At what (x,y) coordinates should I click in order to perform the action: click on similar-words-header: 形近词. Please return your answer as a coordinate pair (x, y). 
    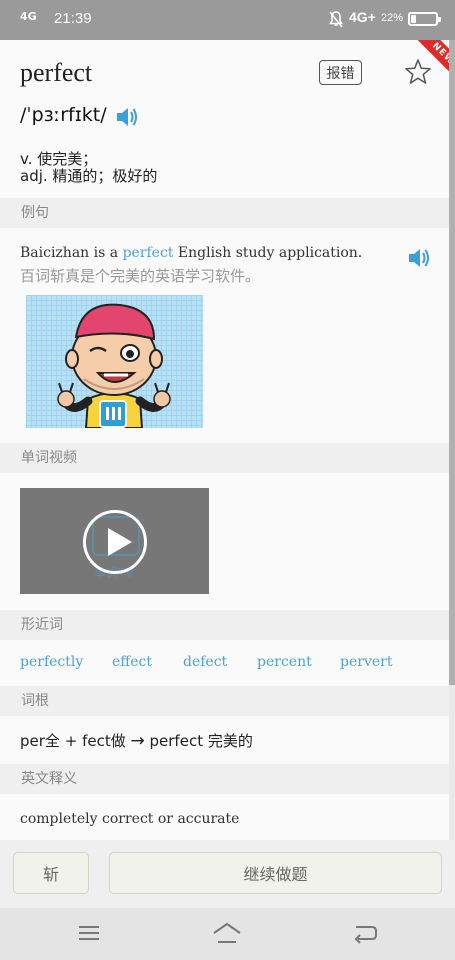
    Looking at the image, I should click on (224, 625).